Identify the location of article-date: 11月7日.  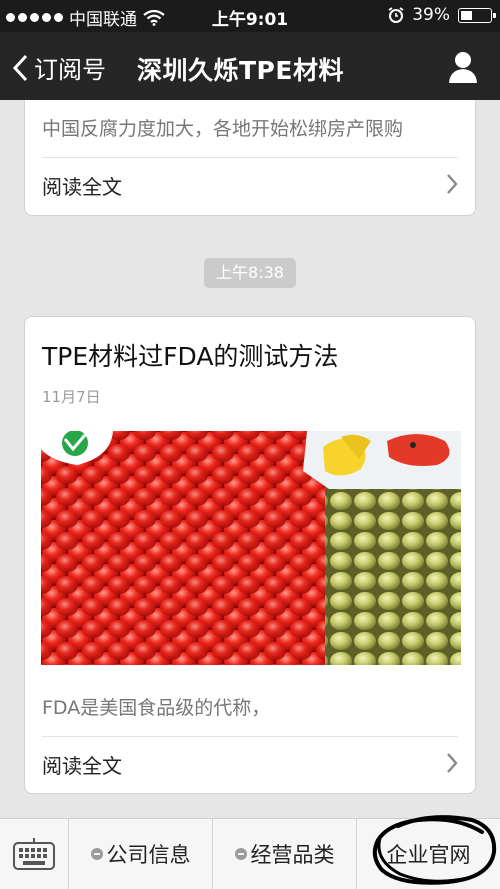
(71, 397).